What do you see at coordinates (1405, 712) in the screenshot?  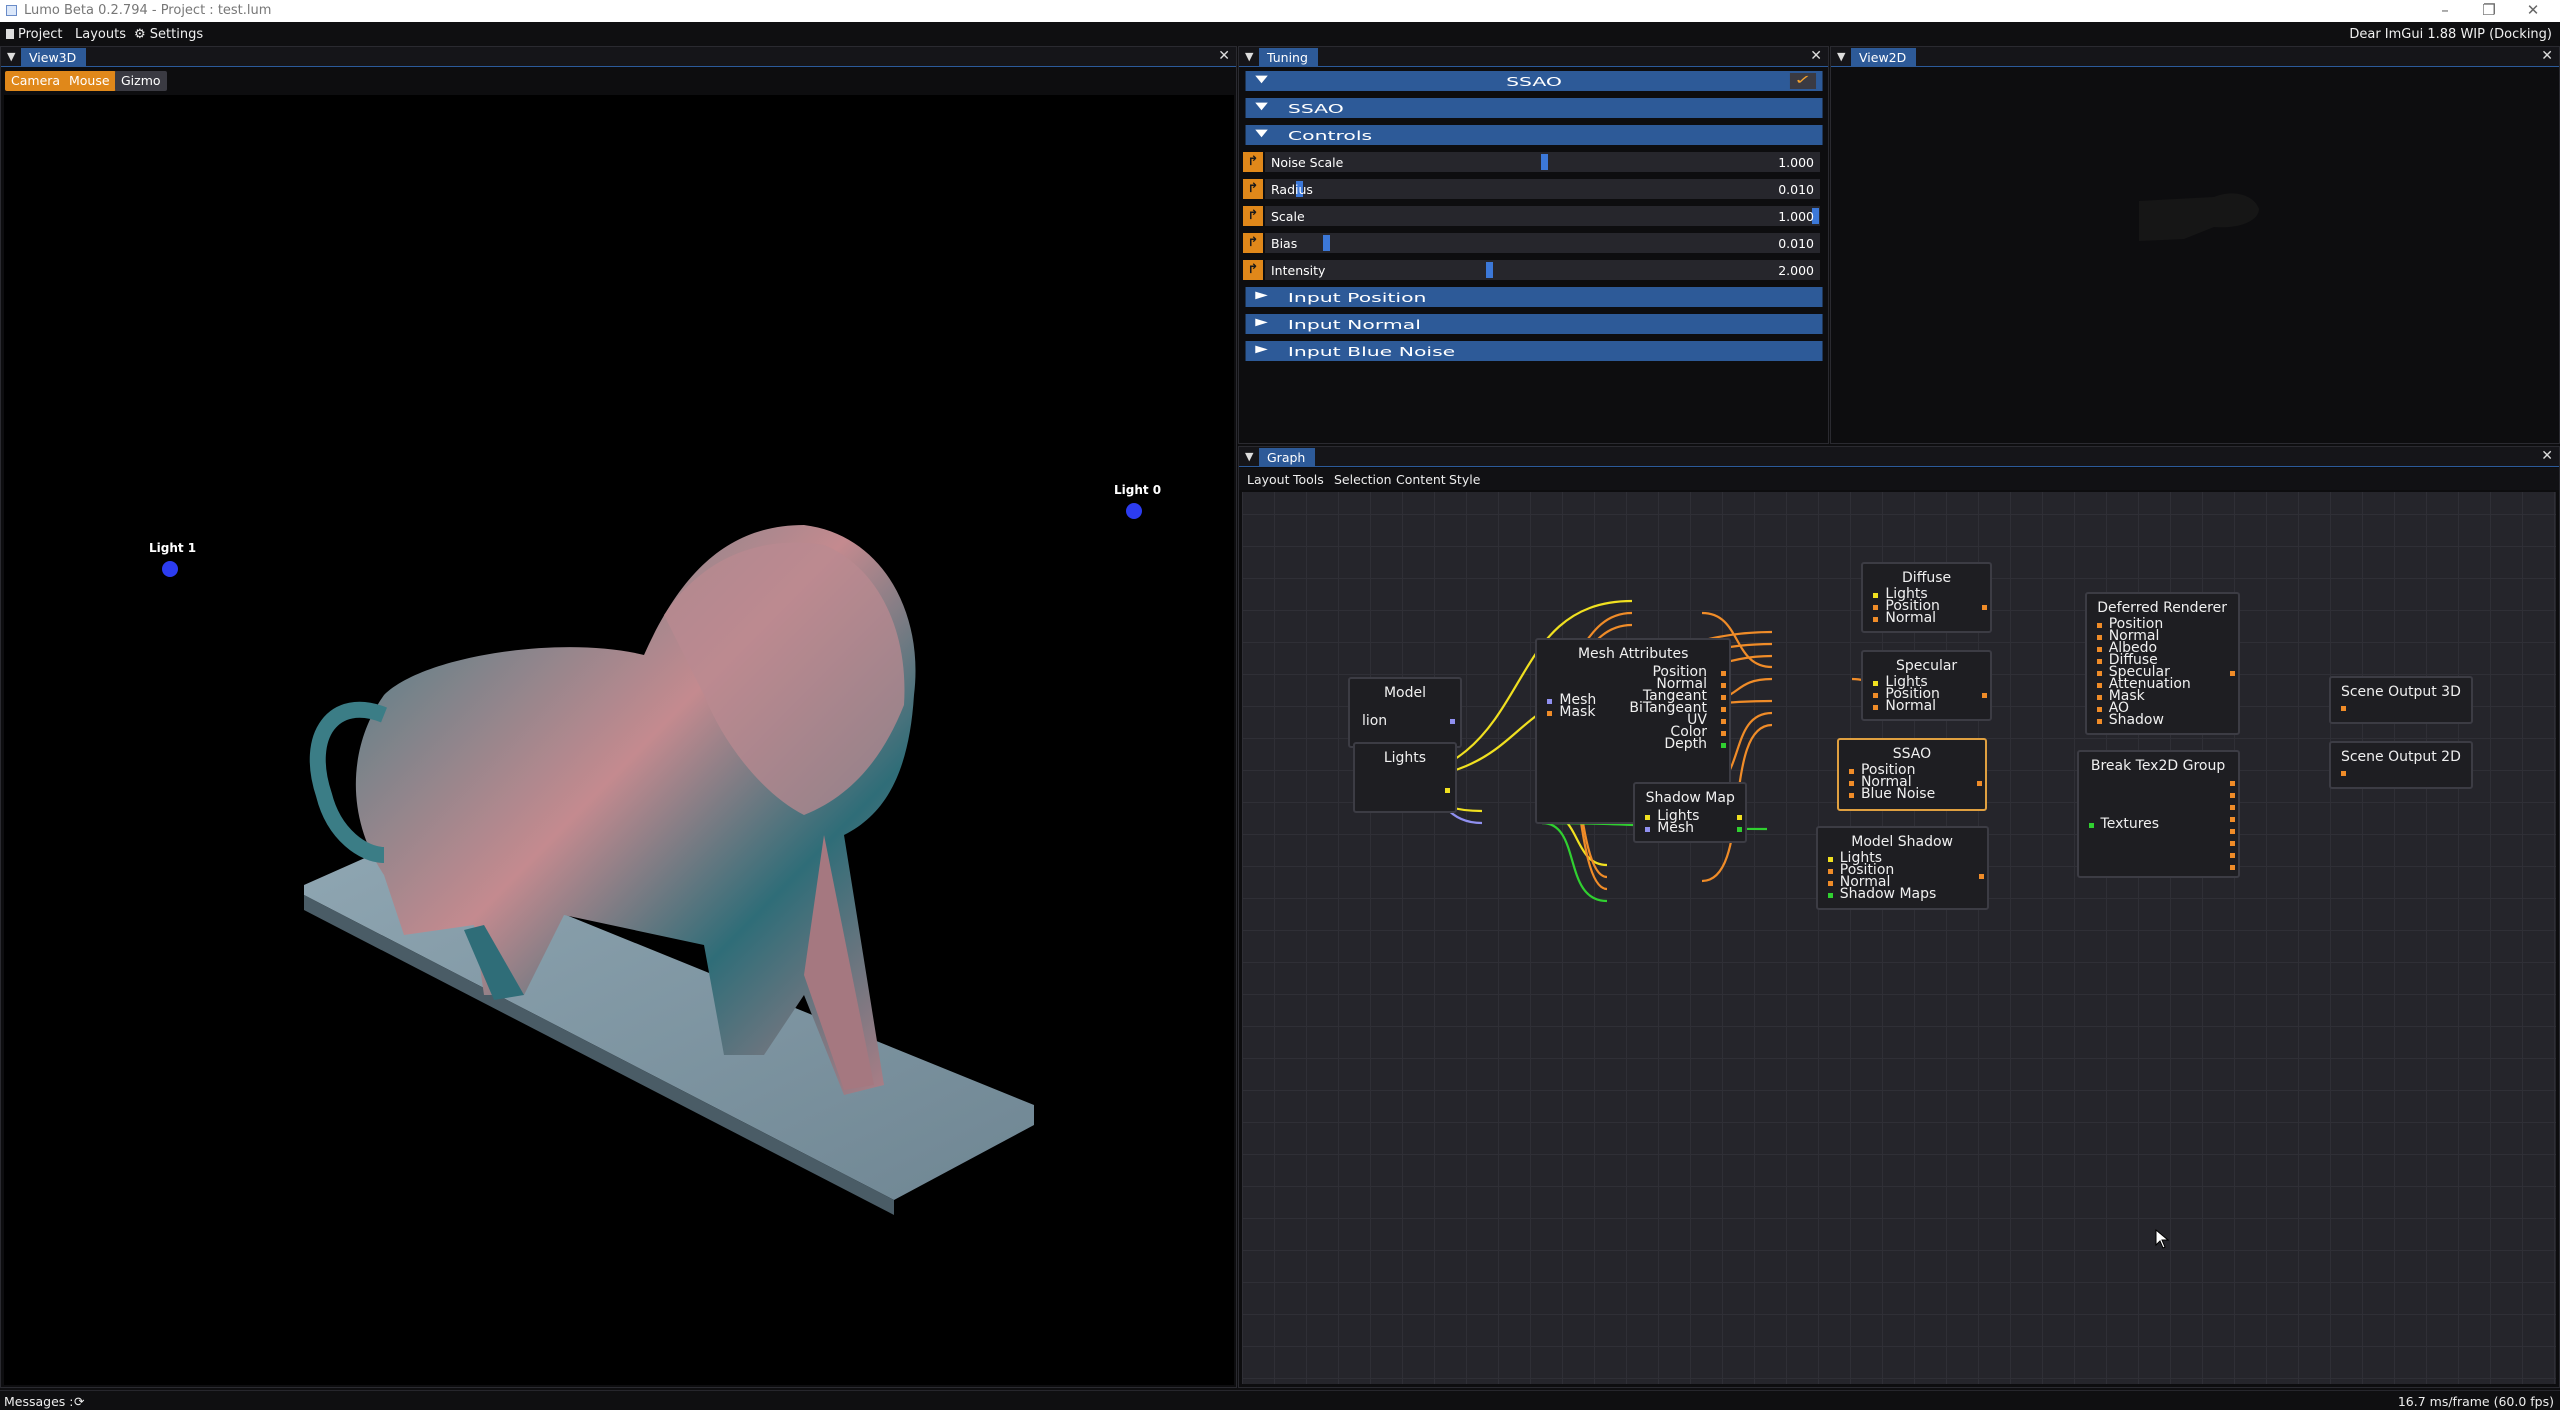 I see `node-model: Model lion` at bounding box center [1405, 712].